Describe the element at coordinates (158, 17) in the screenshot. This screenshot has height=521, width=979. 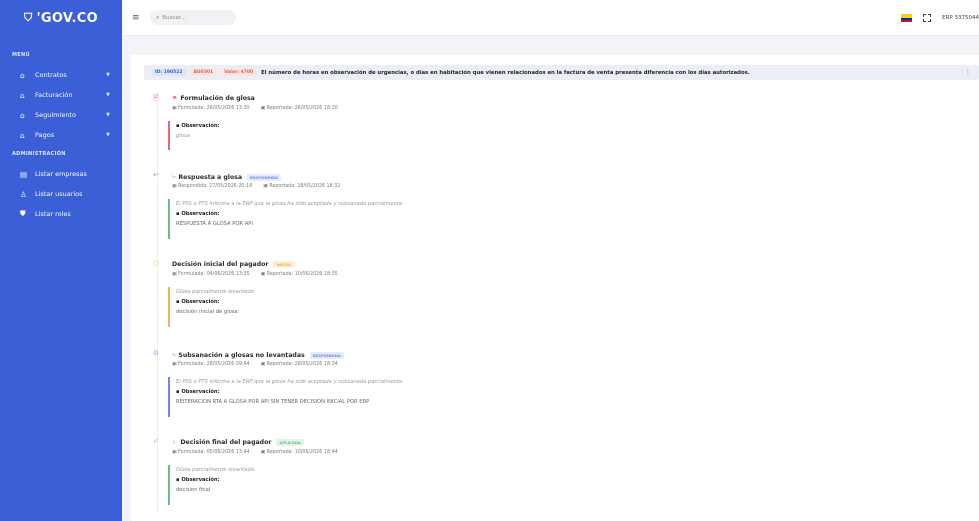
I see `search-icon: ⌕` at that location.